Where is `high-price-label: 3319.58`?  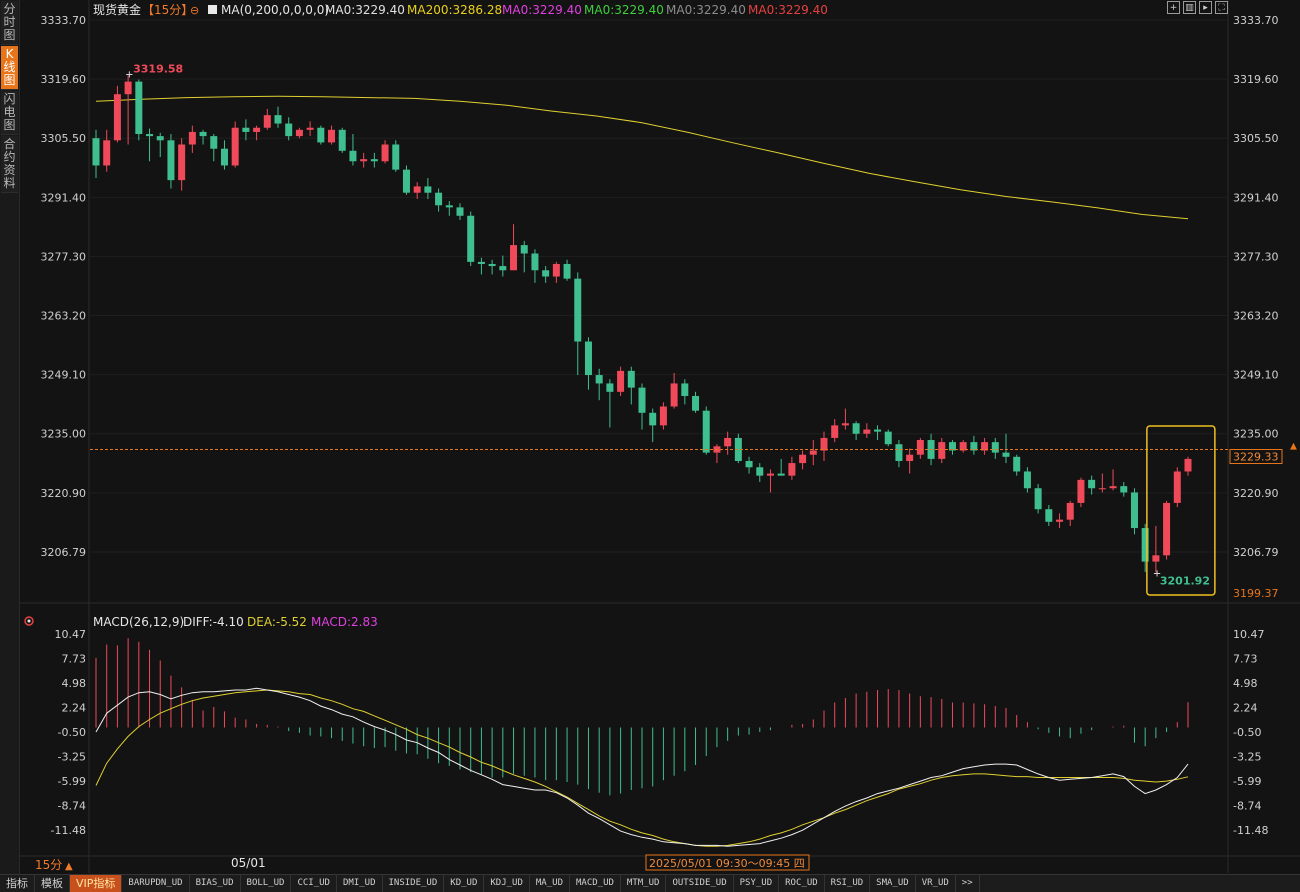 high-price-label: 3319.58 is located at coordinates (158, 68).